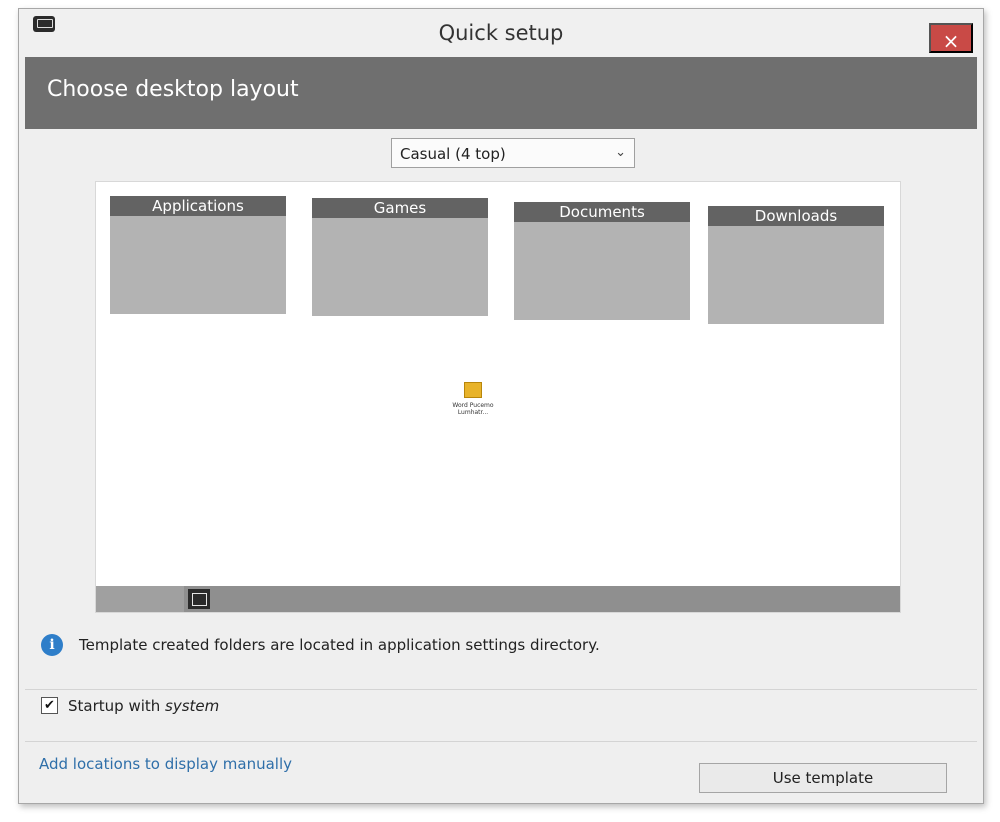 The height and width of the screenshot is (822, 1000). What do you see at coordinates (198, 206) in the screenshot?
I see `fence-header: Applications` at bounding box center [198, 206].